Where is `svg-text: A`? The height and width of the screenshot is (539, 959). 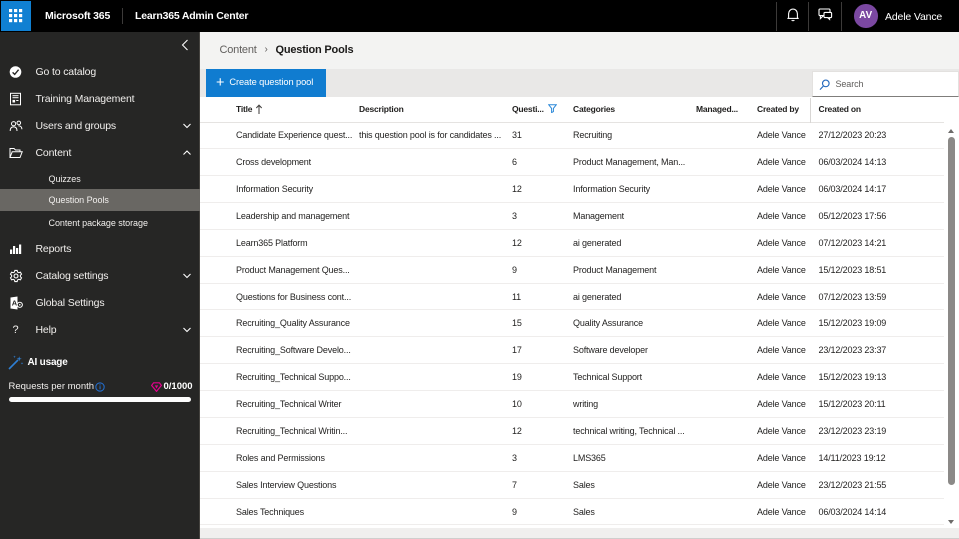 svg-text: A is located at coordinates (15, 302).